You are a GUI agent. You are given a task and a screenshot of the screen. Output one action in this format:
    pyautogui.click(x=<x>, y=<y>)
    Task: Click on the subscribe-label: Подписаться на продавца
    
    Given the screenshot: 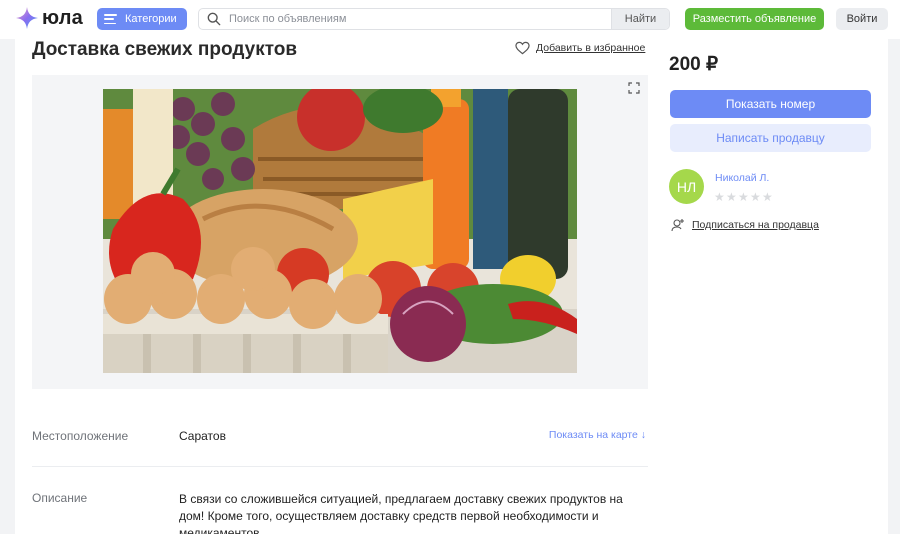 What is the action you would take?
    pyautogui.click(x=755, y=225)
    